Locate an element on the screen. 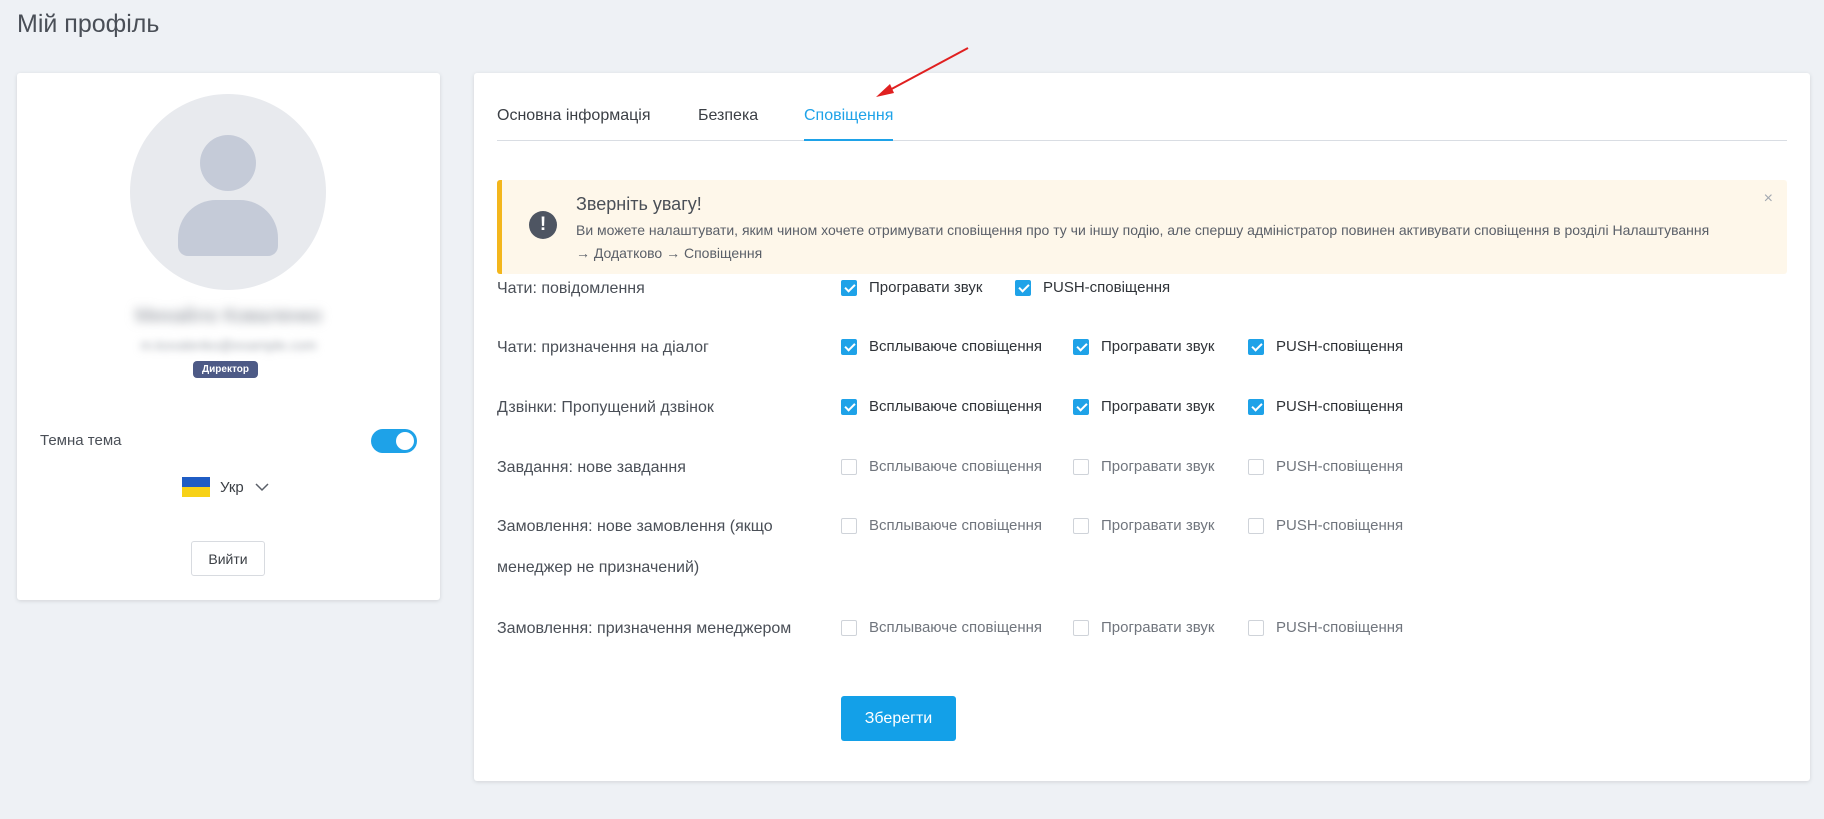 This screenshot has height=819, width=1824. logout-button: Вийти is located at coordinates (228, 558).